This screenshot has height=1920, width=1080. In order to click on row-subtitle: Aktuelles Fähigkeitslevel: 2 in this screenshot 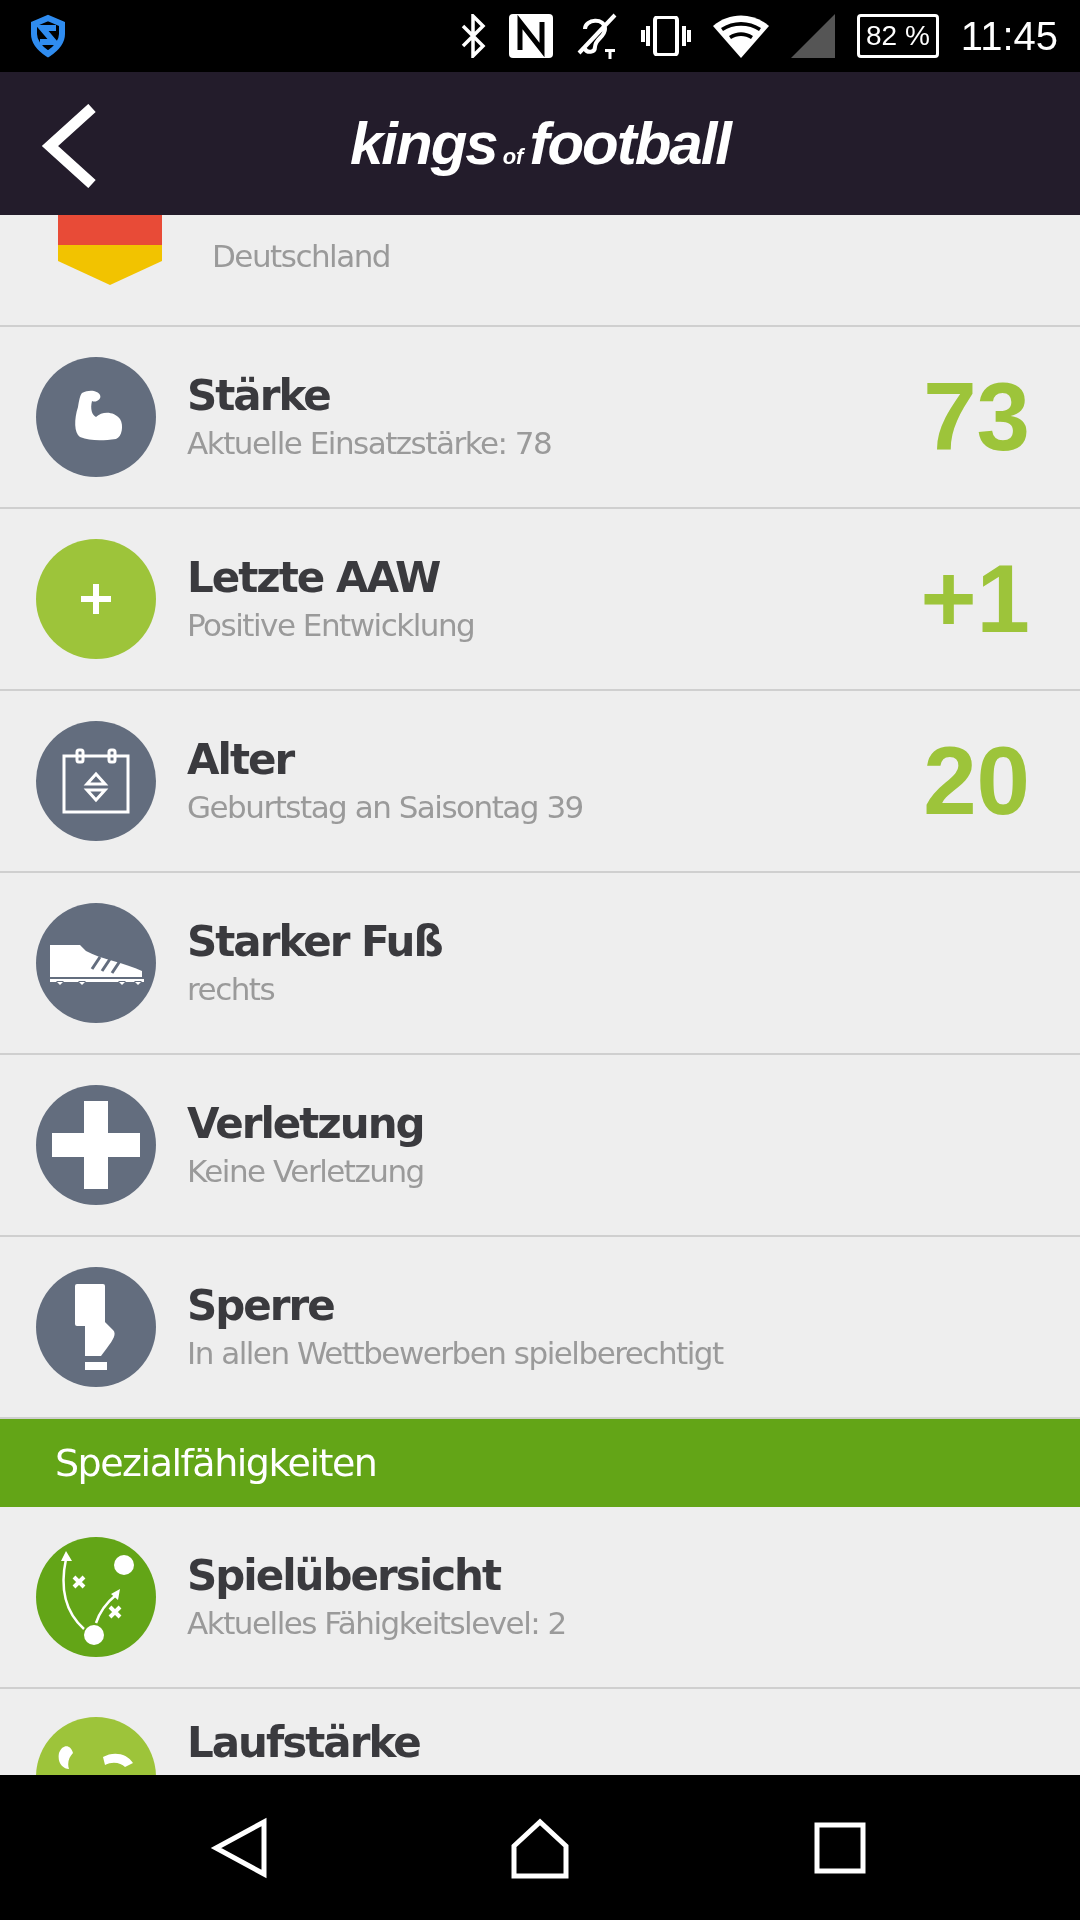, I will do `click(377, 1623)`.